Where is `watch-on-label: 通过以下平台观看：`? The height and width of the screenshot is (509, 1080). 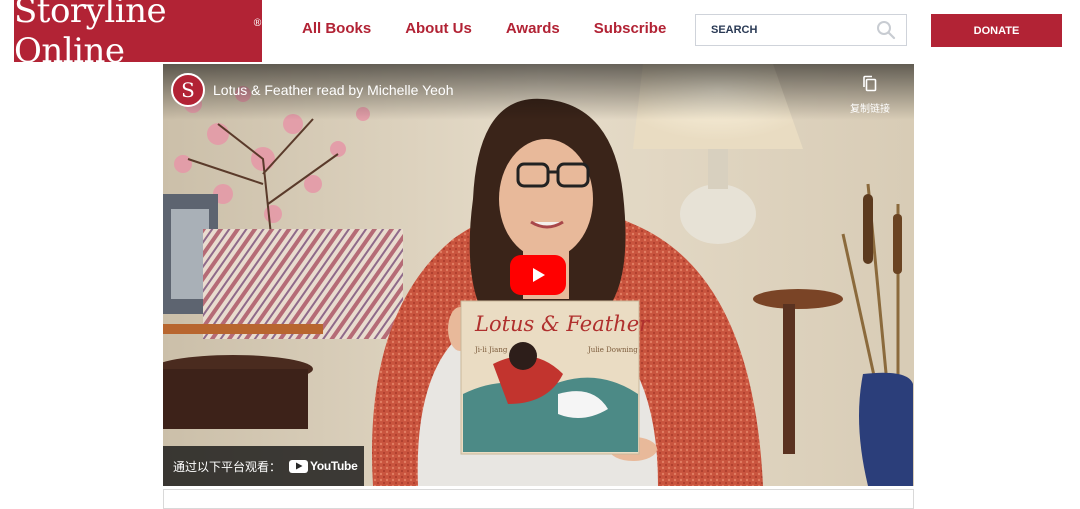 watch-on-label: 通过以下平台观看： is located at coordinates (227, 466).